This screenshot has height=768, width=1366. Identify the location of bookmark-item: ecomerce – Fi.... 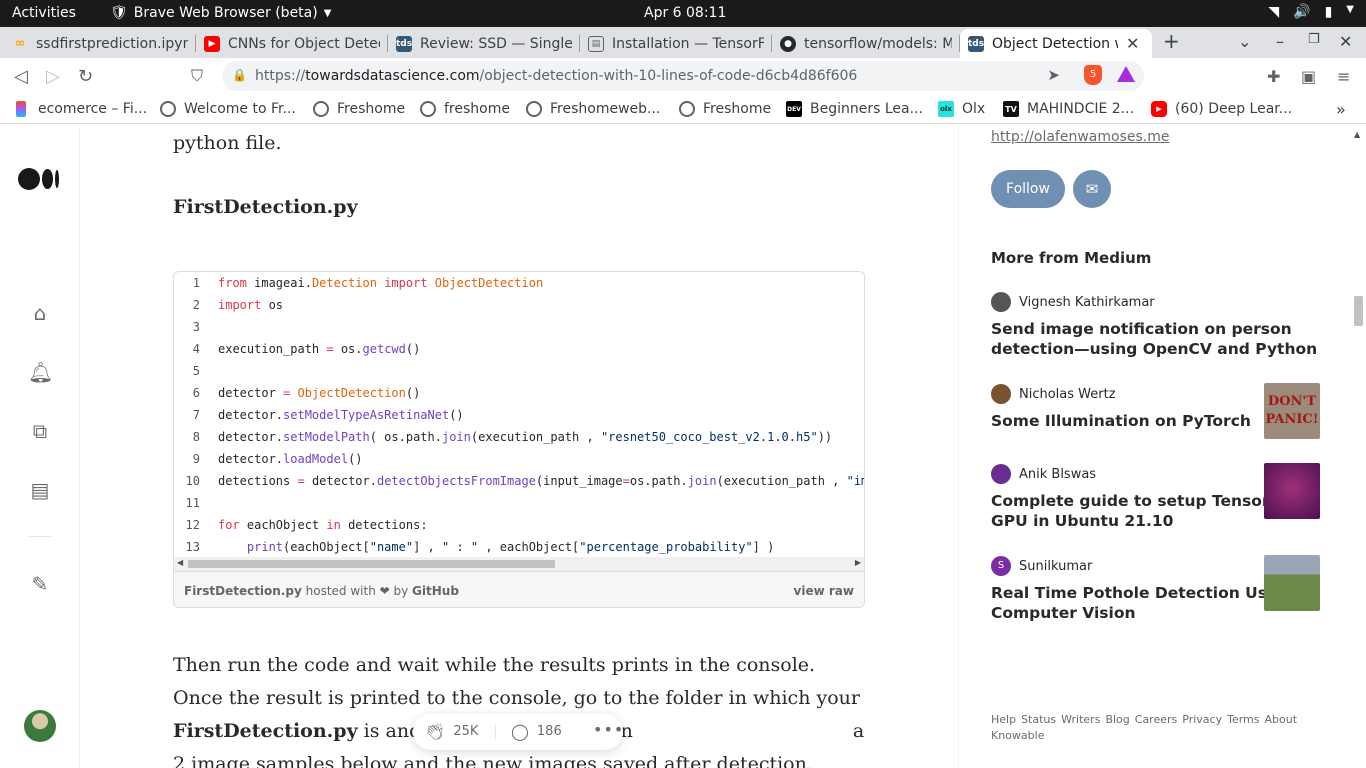
(81, 109).